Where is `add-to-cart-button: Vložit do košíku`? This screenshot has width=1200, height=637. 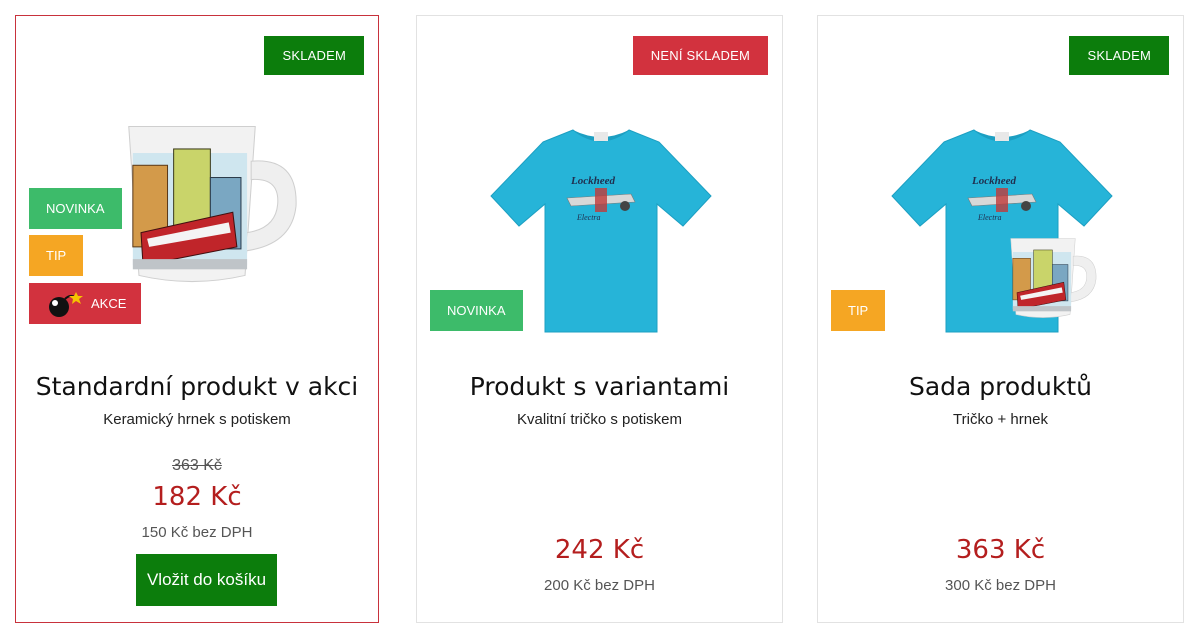 add-to-cart-button: Vložit do košíku is located at coordinates (206, 580).